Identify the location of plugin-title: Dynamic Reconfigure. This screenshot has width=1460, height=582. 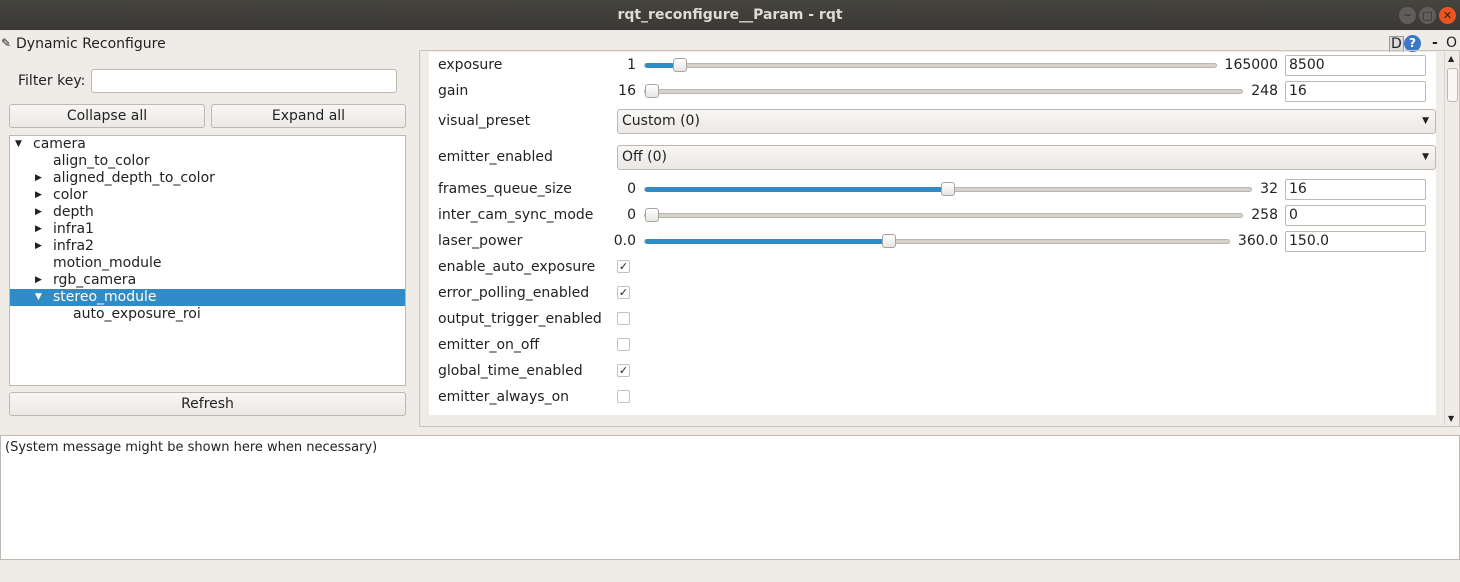
(91, 44).